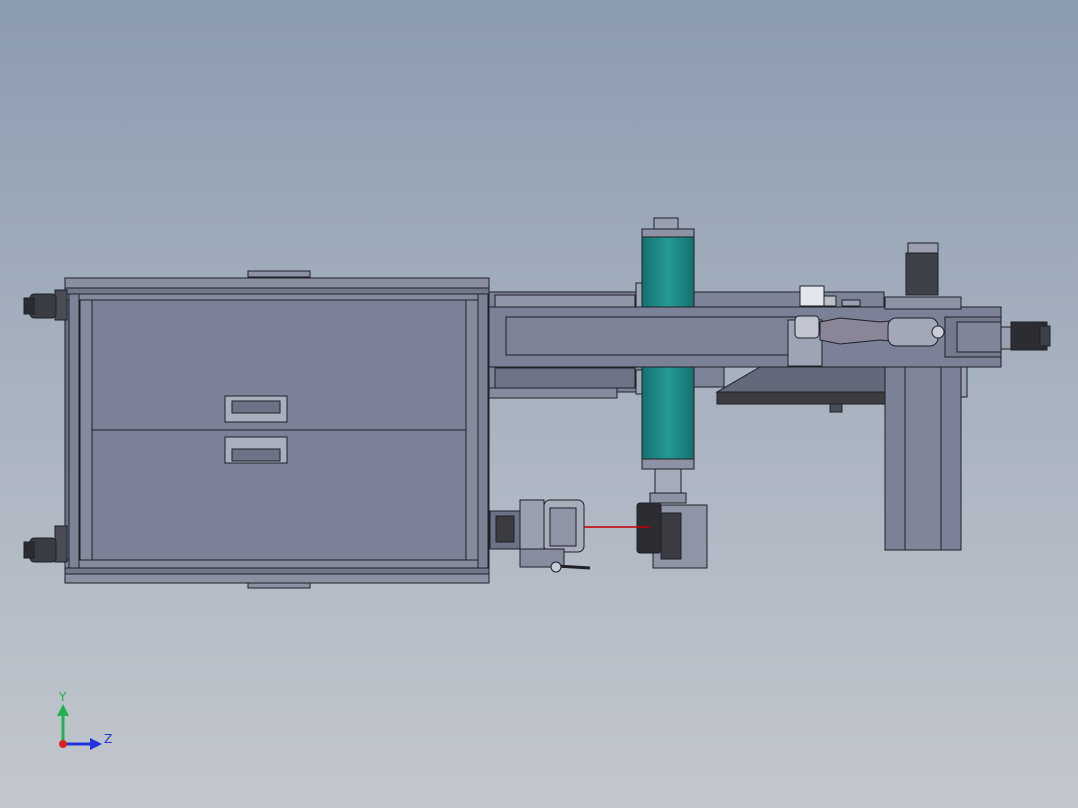  I want to click on z-axis-label: Z, so click(108, 739).